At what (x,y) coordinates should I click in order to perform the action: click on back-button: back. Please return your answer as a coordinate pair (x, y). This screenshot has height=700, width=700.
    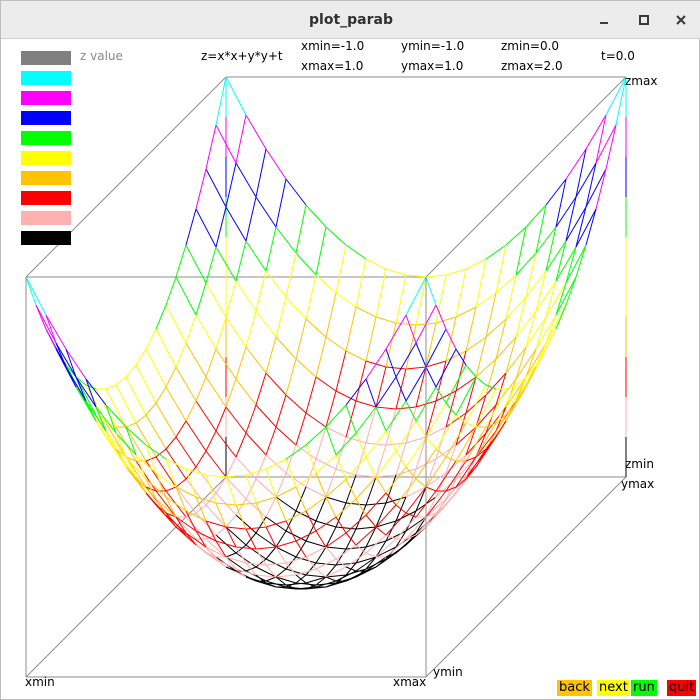
    Looking at the image, I should click on (574, 688).